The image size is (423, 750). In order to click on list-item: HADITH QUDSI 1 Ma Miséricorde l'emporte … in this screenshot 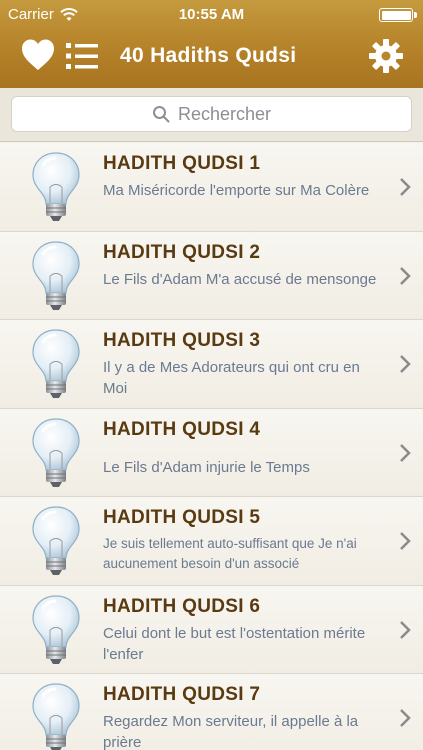, I will do `click(211, 187)`.